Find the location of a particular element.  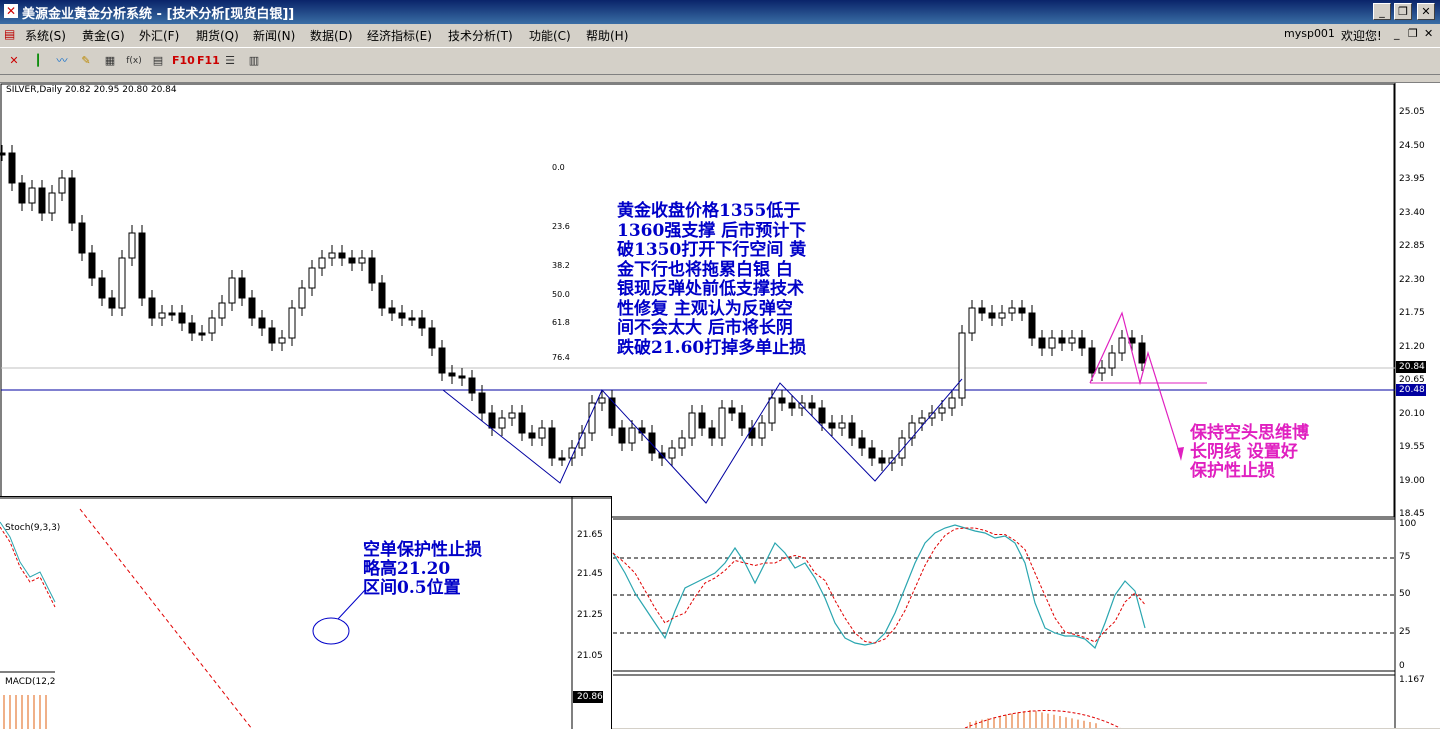

fib-trend-line is located at coordinates (166, 618).